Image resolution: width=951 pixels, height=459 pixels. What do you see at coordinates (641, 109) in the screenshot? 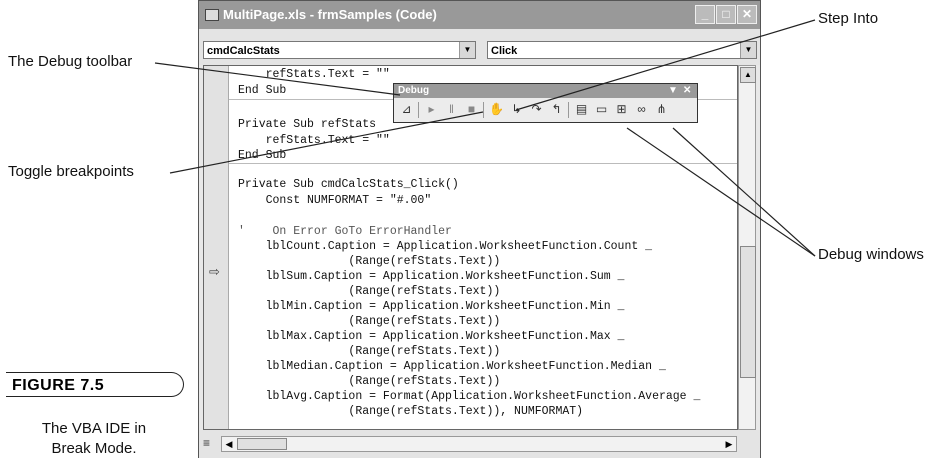
I see `quick-watch-icon: ∞` at bounding box center [641, 109].